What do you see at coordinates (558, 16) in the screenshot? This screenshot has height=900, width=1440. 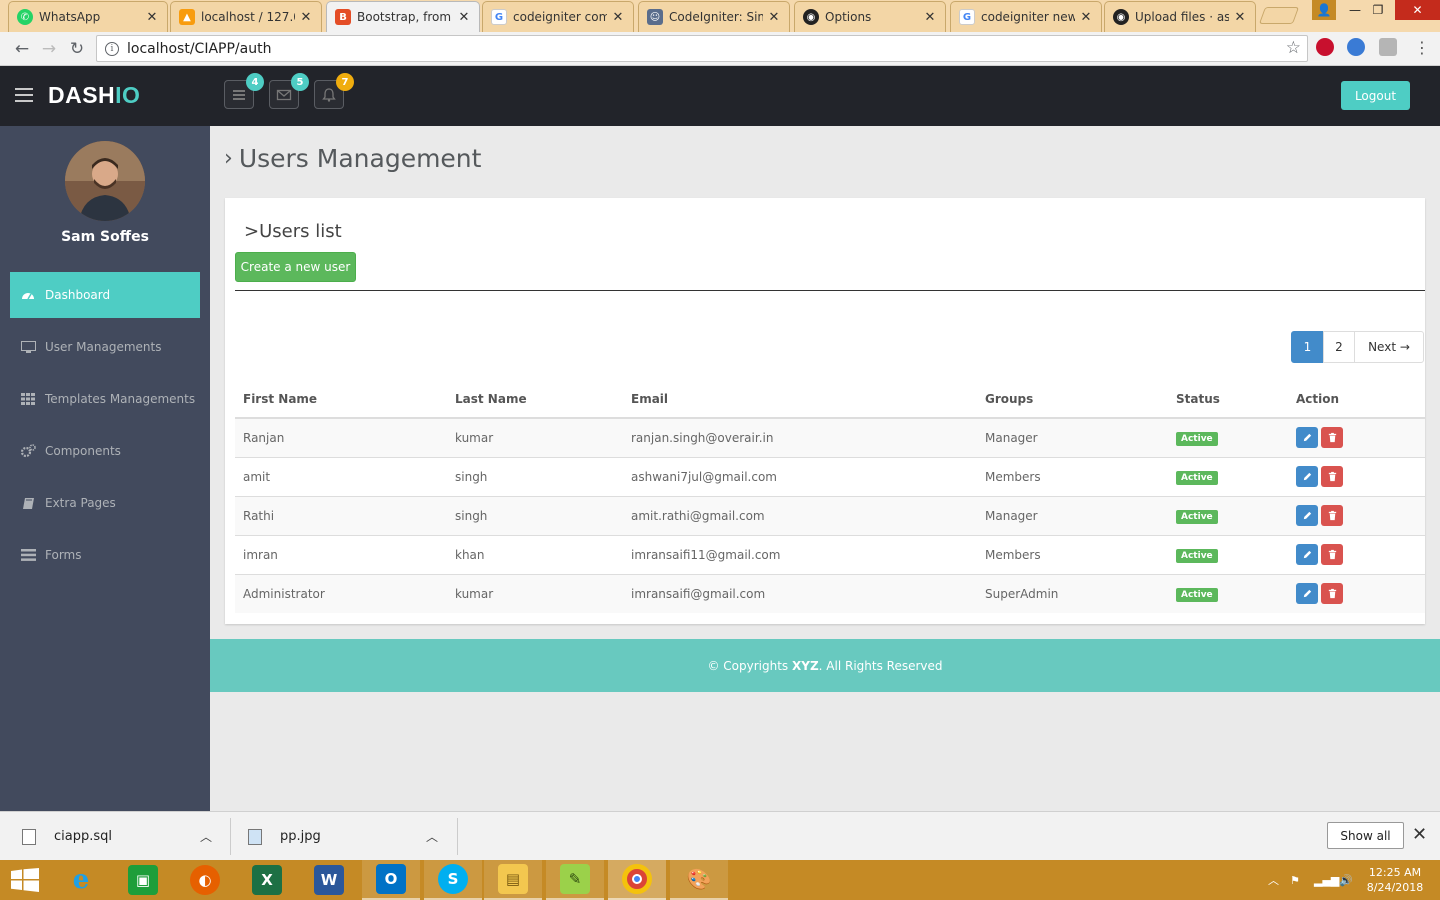 I see `browser-tab-google-1: G codeigniter comm ✕` at bounding box center [558, 16].